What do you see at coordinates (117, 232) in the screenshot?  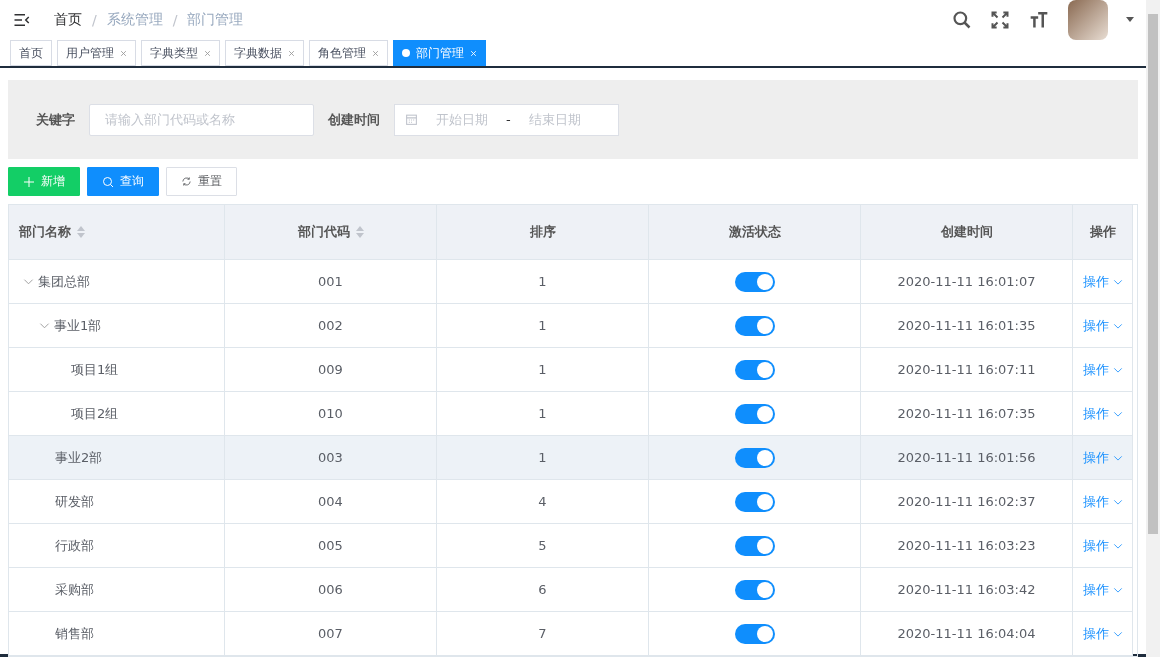 I see `column-header: 部门名称` at bounding box center [117, 232].